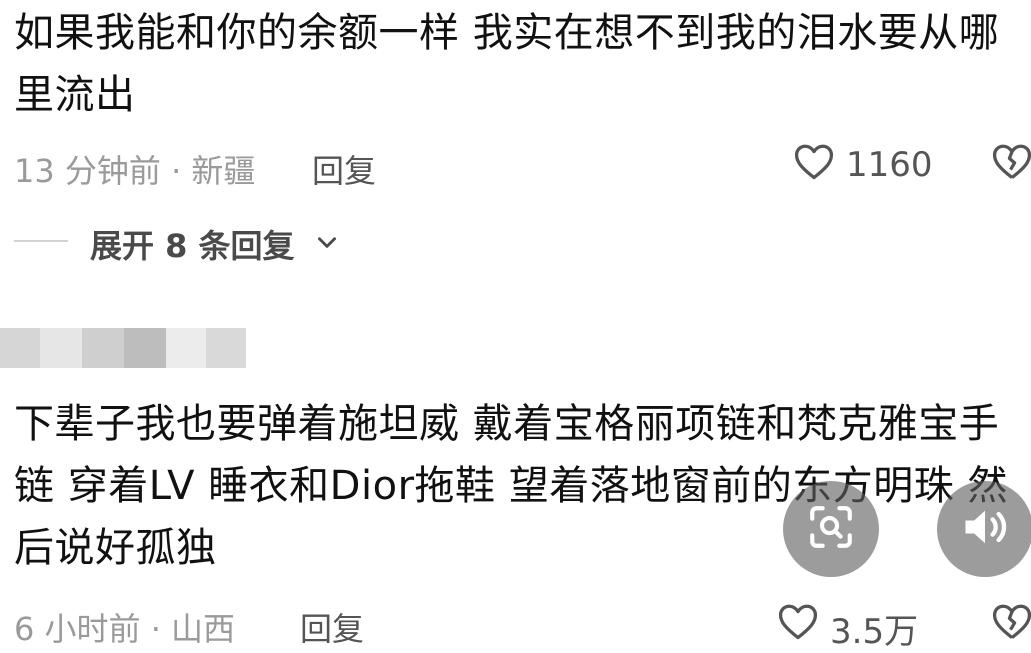  What do you see at coordinates (75, 95) in the screenshot?
I see `comment-text-line: 里流出` at bounding box center [75, 95].